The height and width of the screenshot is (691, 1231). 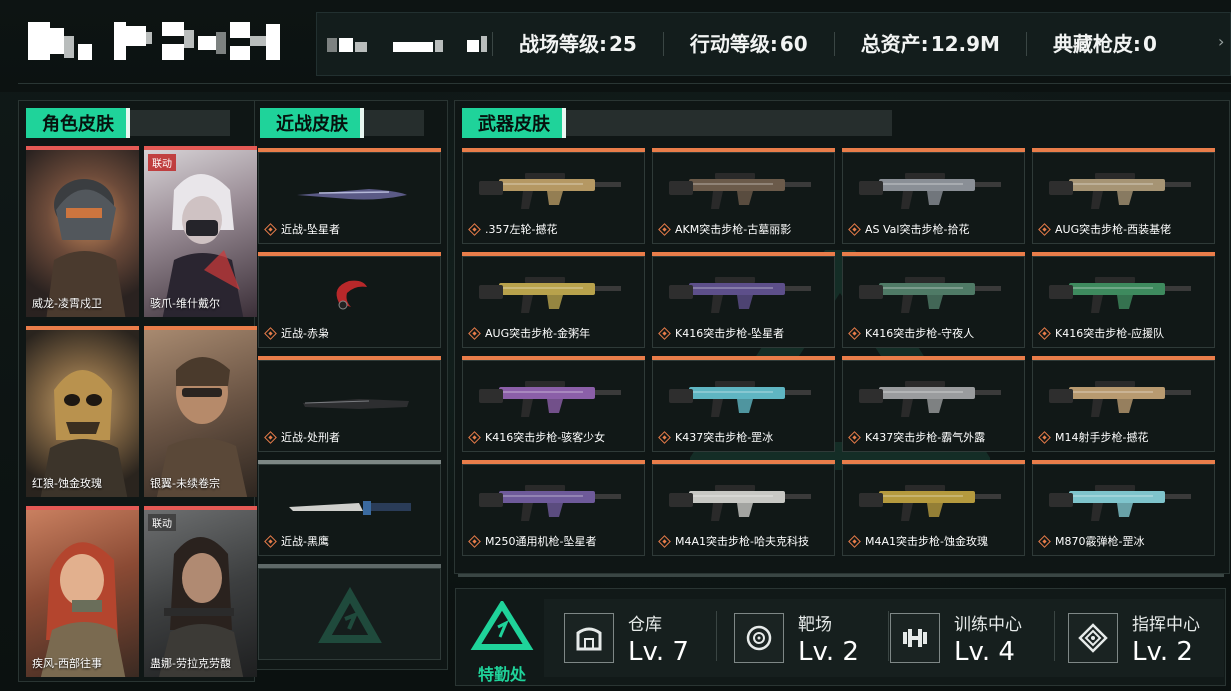 I want to click on weapon-item: K416突击步枪-骇客少女, so click(x=553, y=404).